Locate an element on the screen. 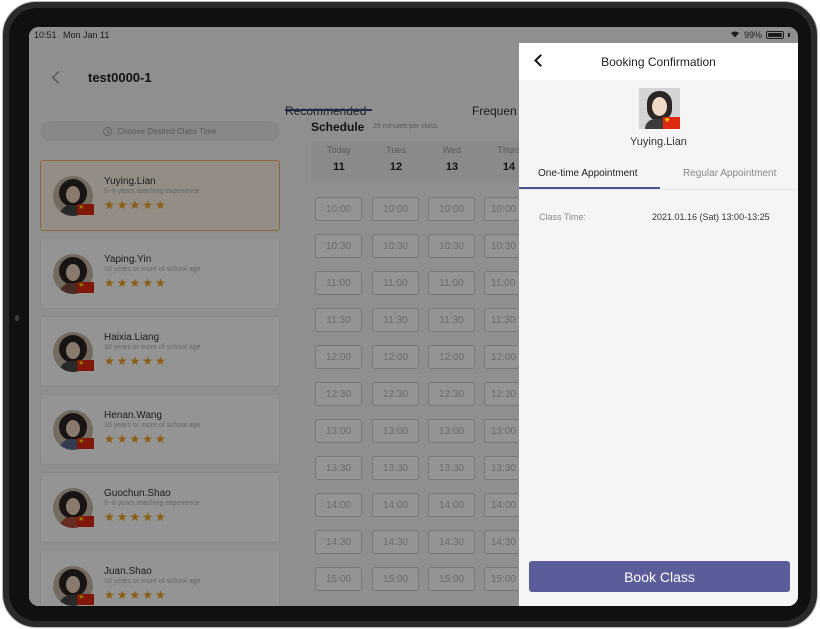 This screenshot has width=820, height=629. status-bar: 10:51 Mon Jan 11 99% is located at coordinates (413, 35).